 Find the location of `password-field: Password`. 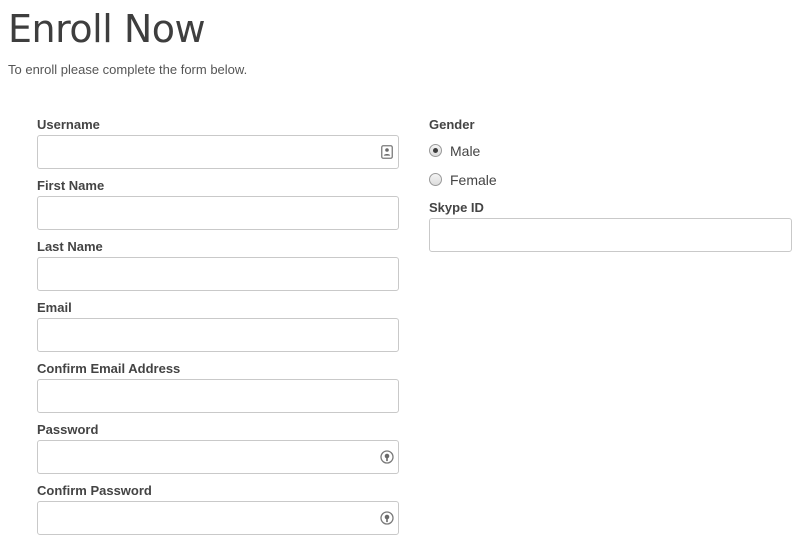

password-field: Password is located at coordinates (218, 451).